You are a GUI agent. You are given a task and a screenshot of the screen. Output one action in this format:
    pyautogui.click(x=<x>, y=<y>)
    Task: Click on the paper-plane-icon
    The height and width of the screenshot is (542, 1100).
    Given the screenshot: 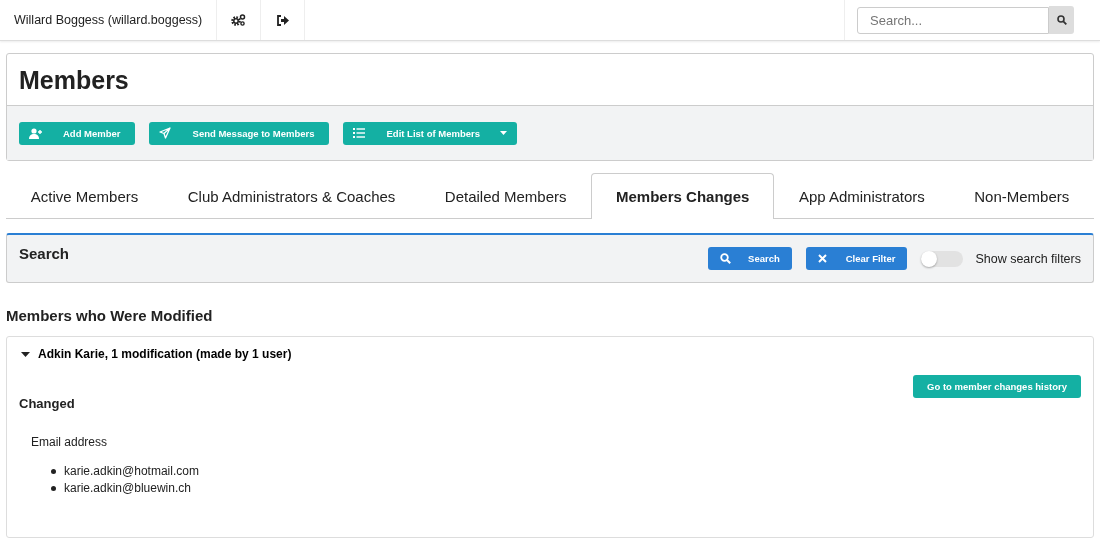 What is the action you would take?
    pyautogui.click(x=164, y=133)
    